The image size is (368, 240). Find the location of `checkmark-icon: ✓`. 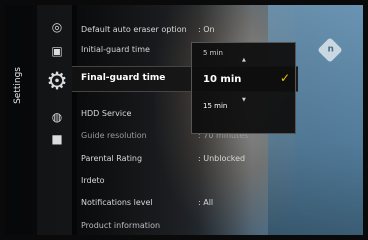

checkmark-icon: ✓ is located at coordinates (285, 78).